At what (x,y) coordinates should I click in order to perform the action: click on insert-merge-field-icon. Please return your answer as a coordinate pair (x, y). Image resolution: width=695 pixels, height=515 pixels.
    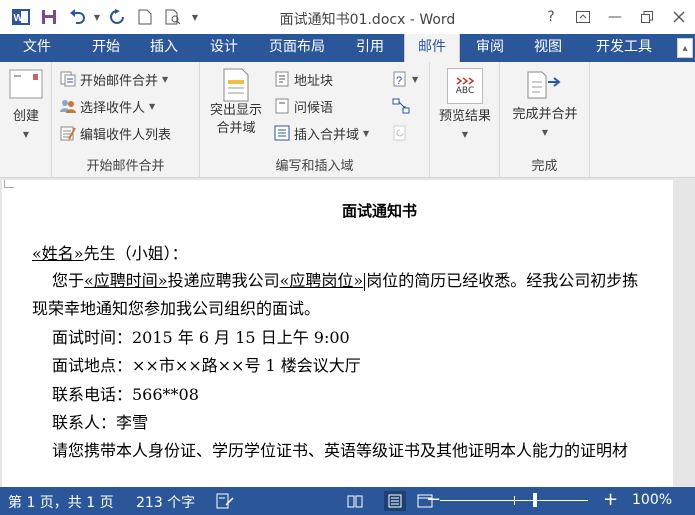
    Looking at the image, I should click on (282, 133).